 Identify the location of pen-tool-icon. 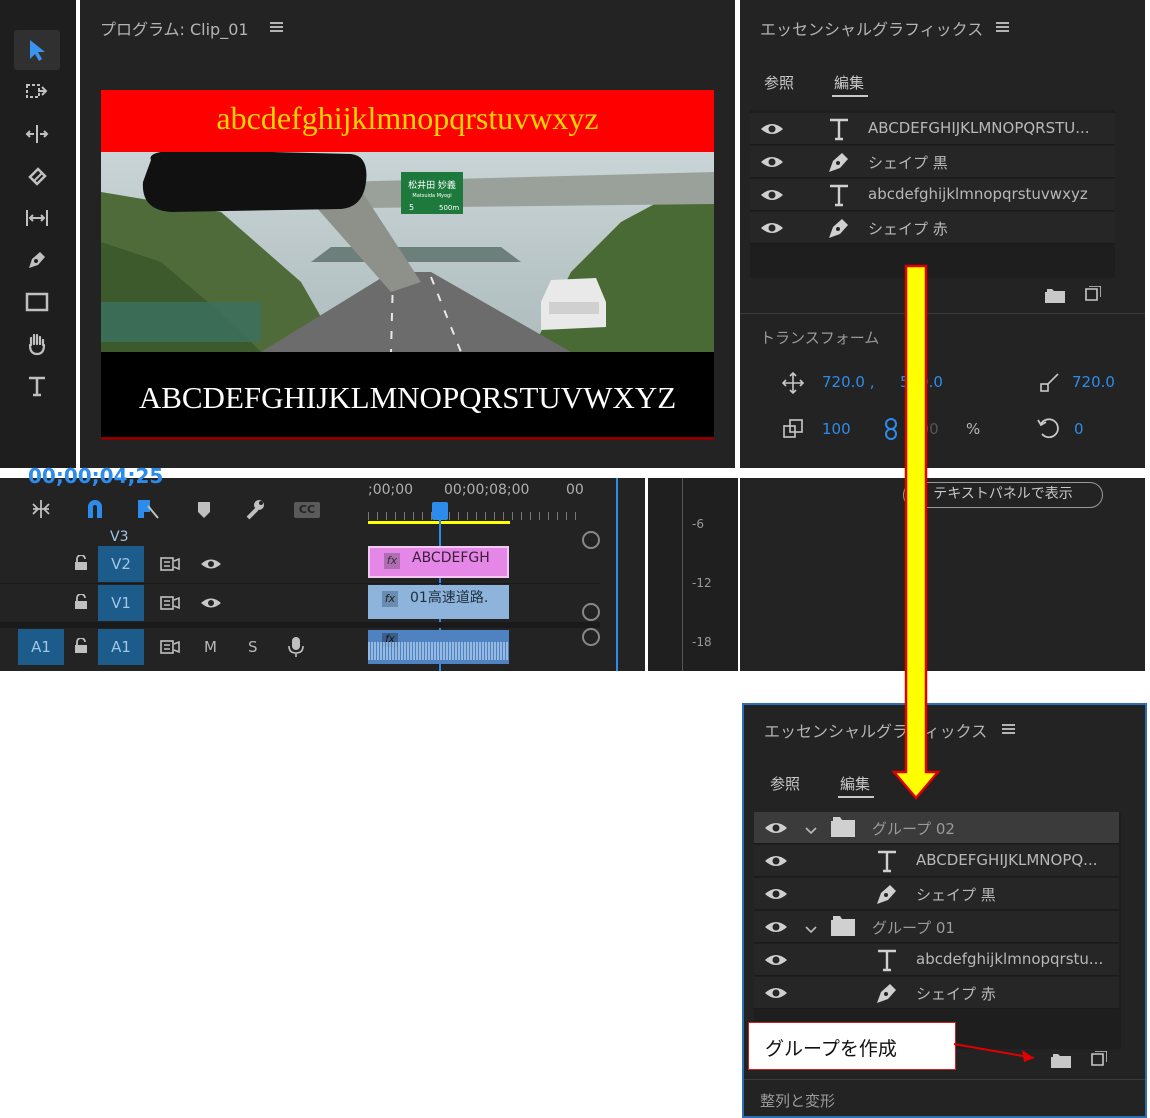
(37, 260).